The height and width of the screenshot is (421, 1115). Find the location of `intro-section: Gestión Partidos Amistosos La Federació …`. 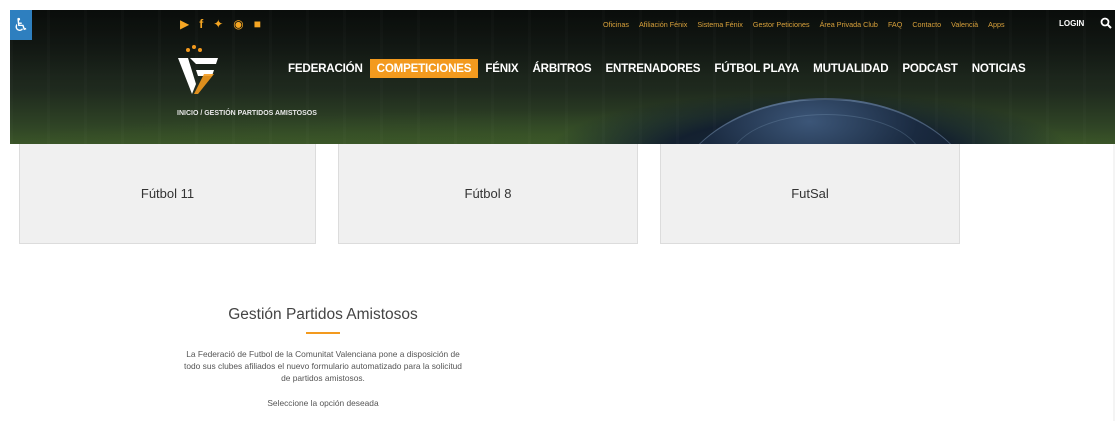

intro-section: Gestión Partidos Amistosos La Federació … is located at coordinates (323, 357).